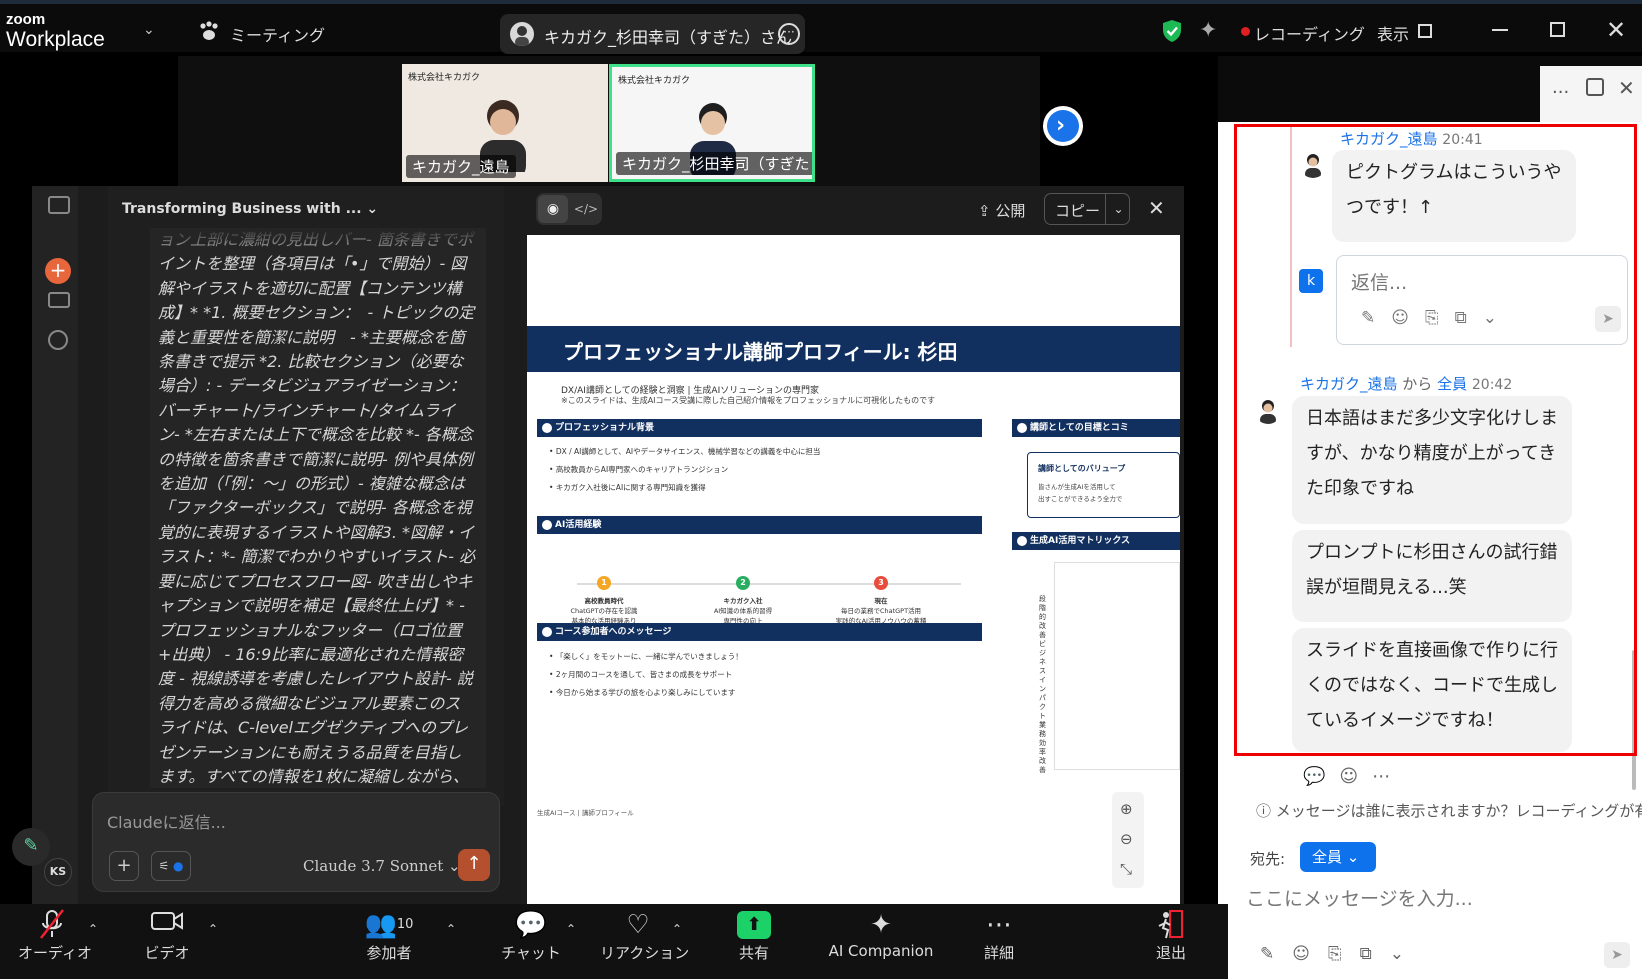  I want to click on message-actions: 💬☺⋯, so click(1353, 776).